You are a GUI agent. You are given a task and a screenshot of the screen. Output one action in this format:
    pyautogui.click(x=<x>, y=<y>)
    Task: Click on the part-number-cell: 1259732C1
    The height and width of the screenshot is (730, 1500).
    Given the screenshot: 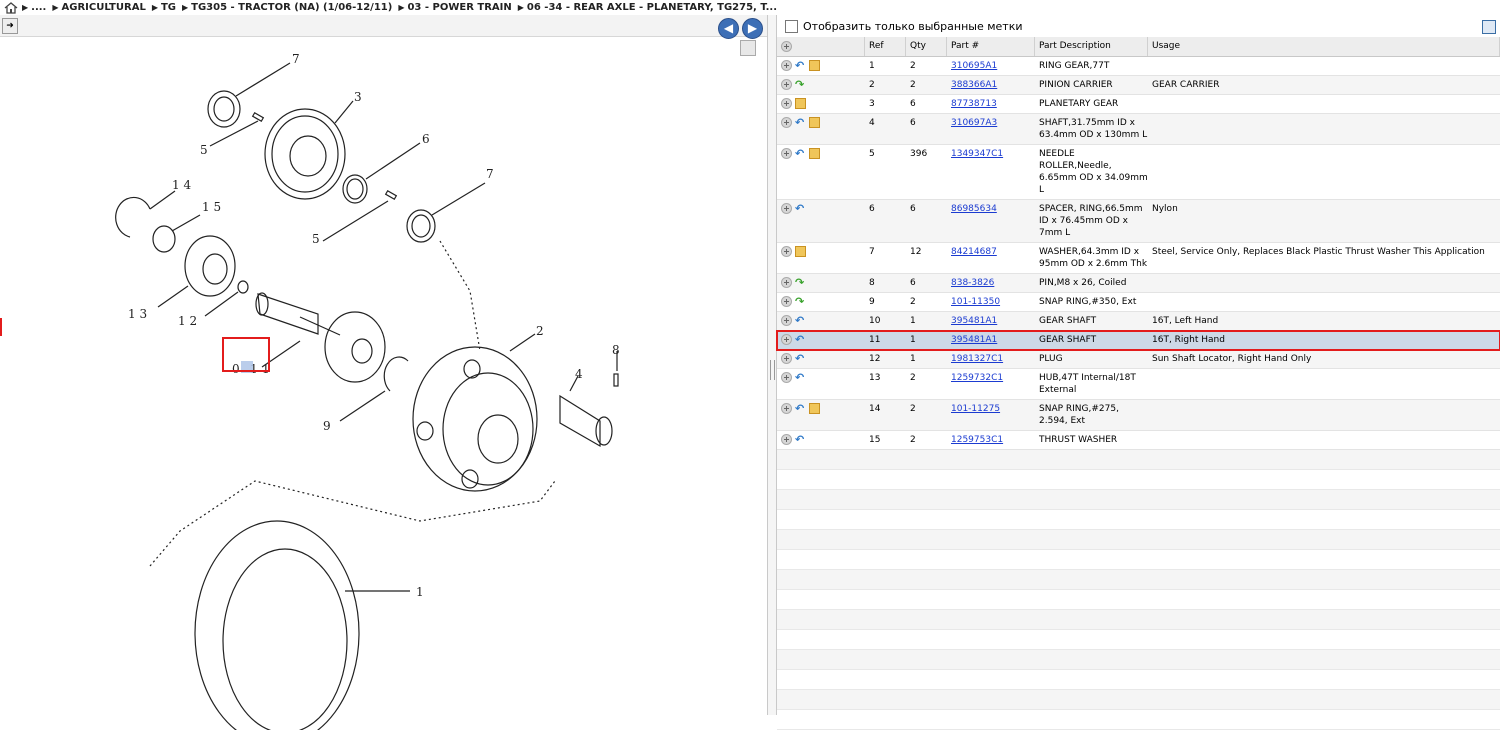 What is the action you would take?
    pyautogui.click(x=991, y=384)
    